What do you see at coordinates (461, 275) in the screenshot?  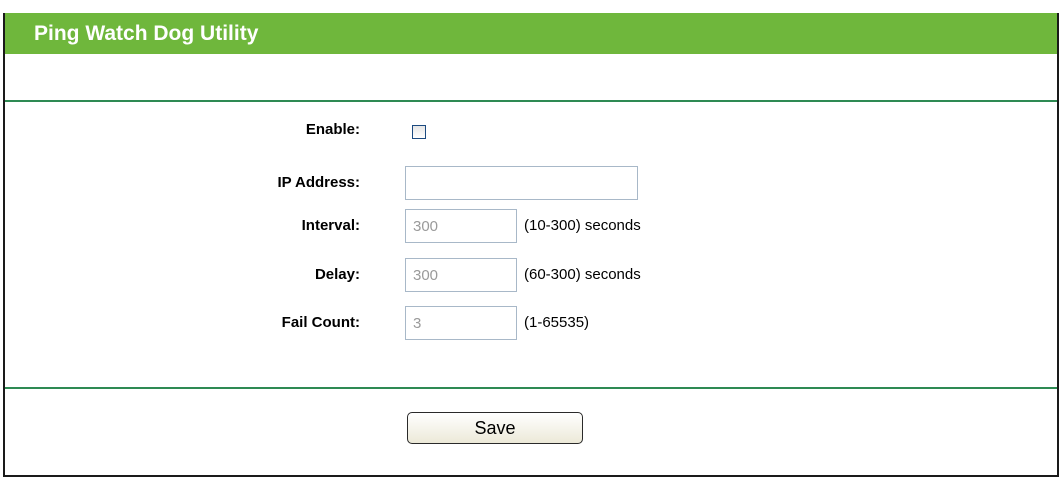 I see `delay-input` at bounding box center [461, 275].